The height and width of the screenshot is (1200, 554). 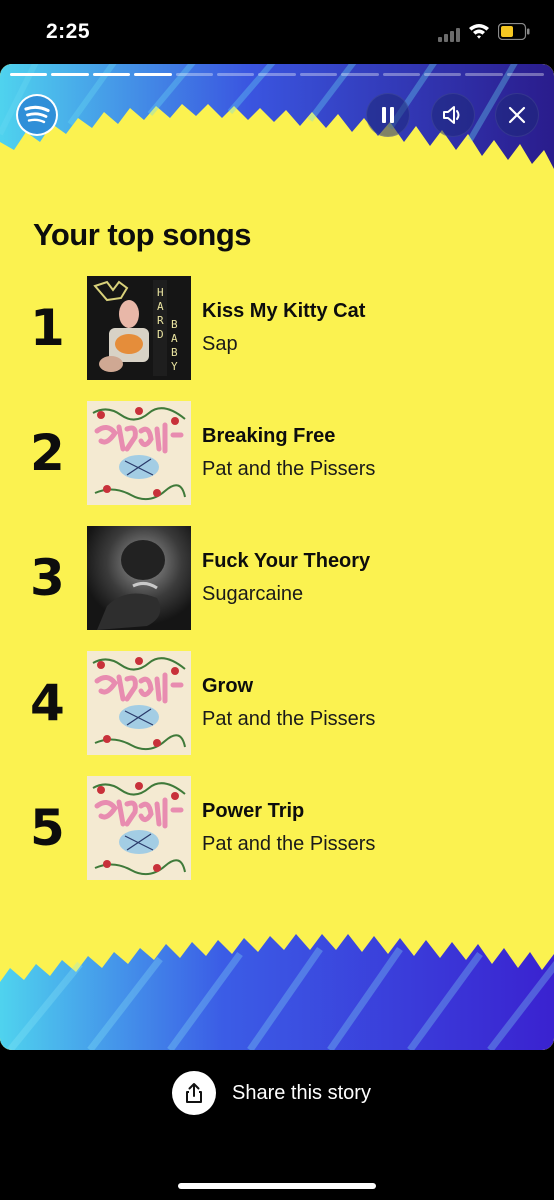 What do you see at coordinates (277, 828) in the screenshot?
I see `song-row: 5 Power Trip Pat and the Pissers` at bounding box center [277, 828].